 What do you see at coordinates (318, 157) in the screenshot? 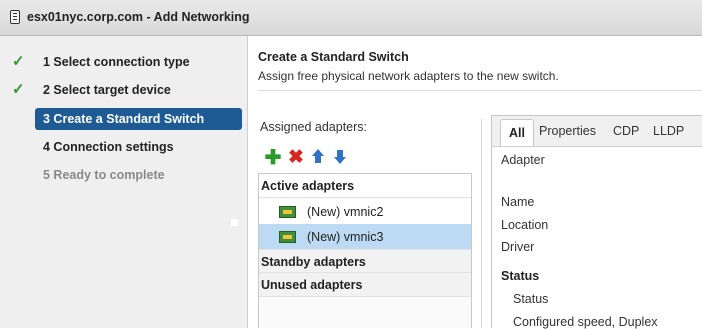
I see `move-up-icon` at bounding box center [318, 157].